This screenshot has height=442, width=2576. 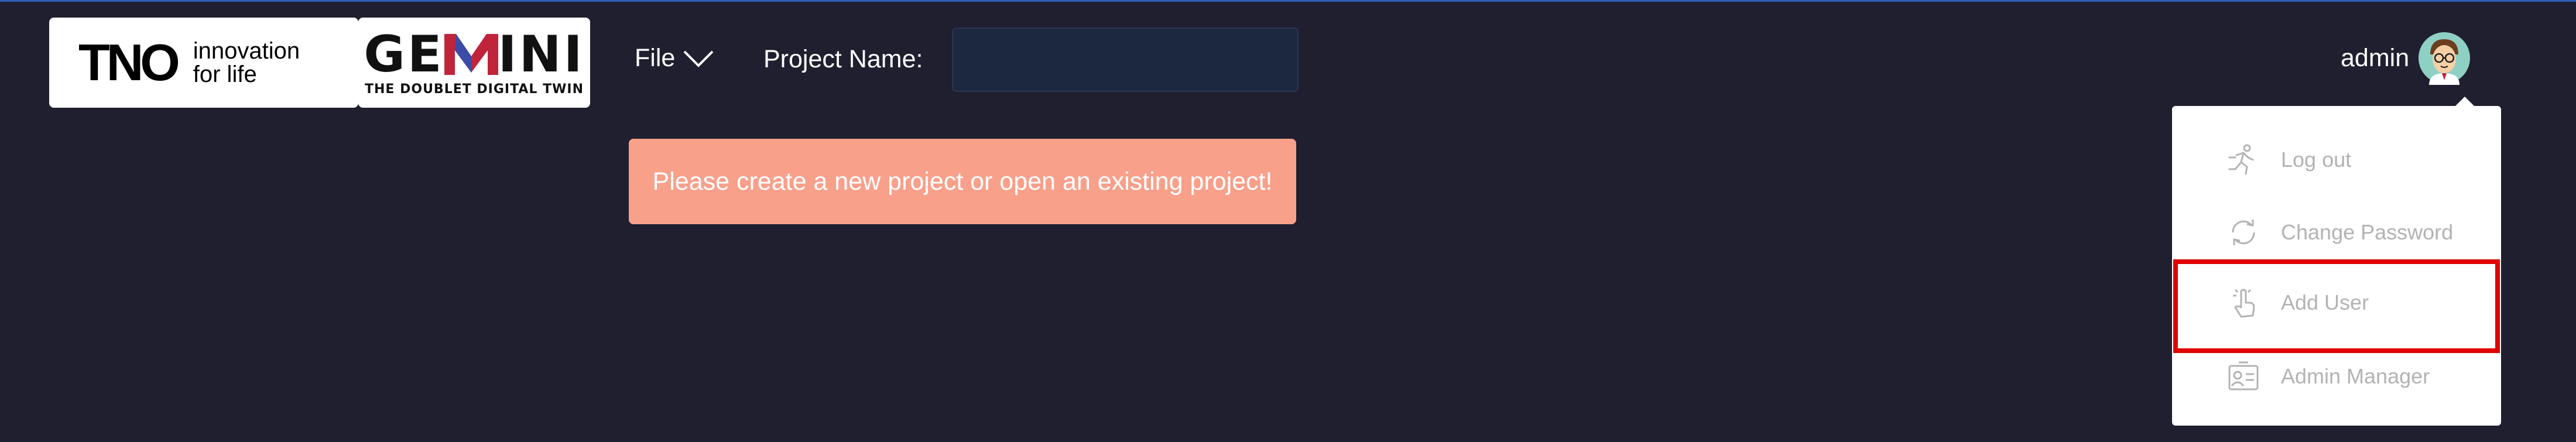 I want to click on user-menu-toggle: admin, so click(x=2406, y=58).